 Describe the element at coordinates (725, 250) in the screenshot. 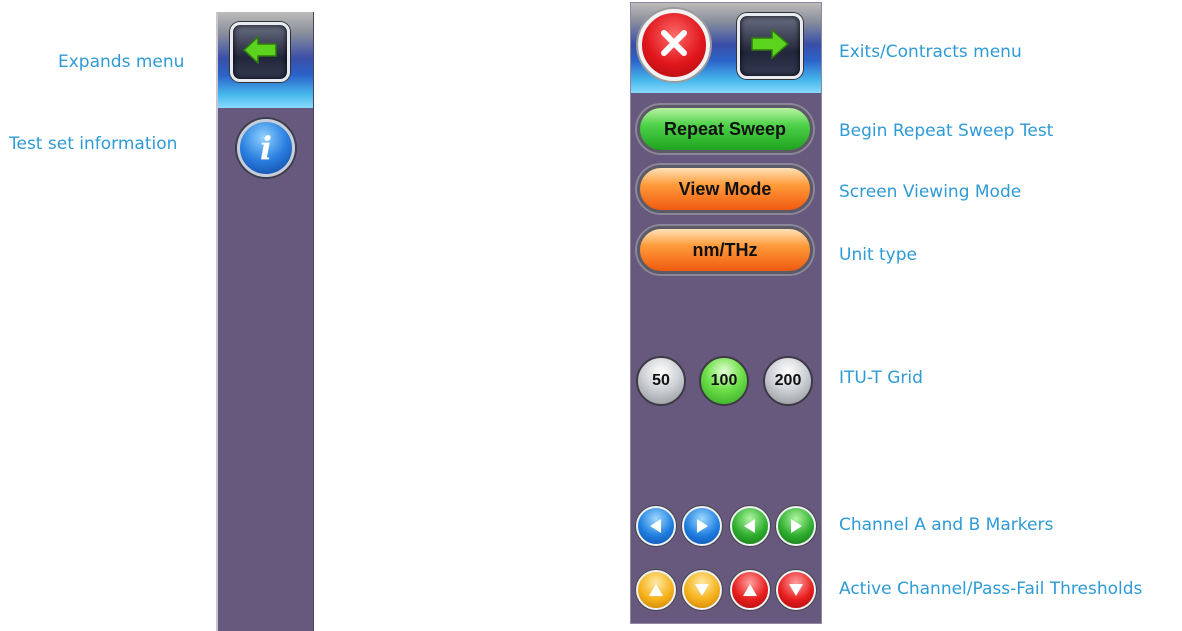

I see `unit-type-button: nm/THz` at that location.